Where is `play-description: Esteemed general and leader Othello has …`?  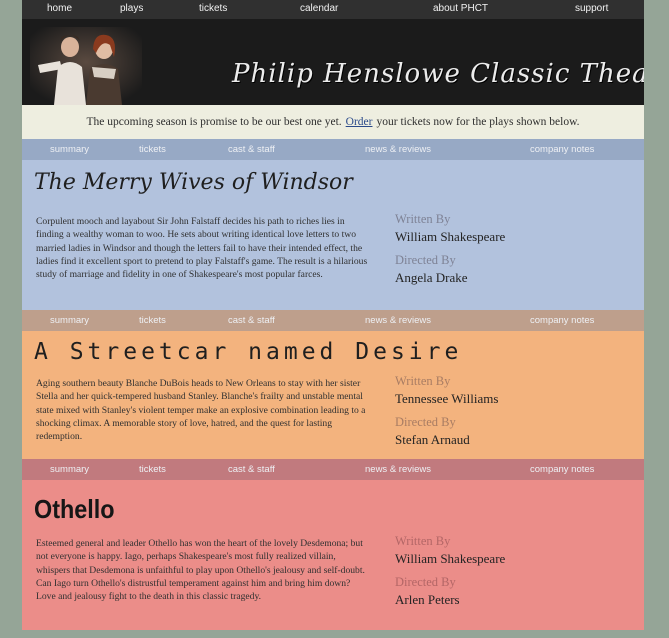
play-description: Esteemed general and leader Othello has … is located at coordinates (200, 570).